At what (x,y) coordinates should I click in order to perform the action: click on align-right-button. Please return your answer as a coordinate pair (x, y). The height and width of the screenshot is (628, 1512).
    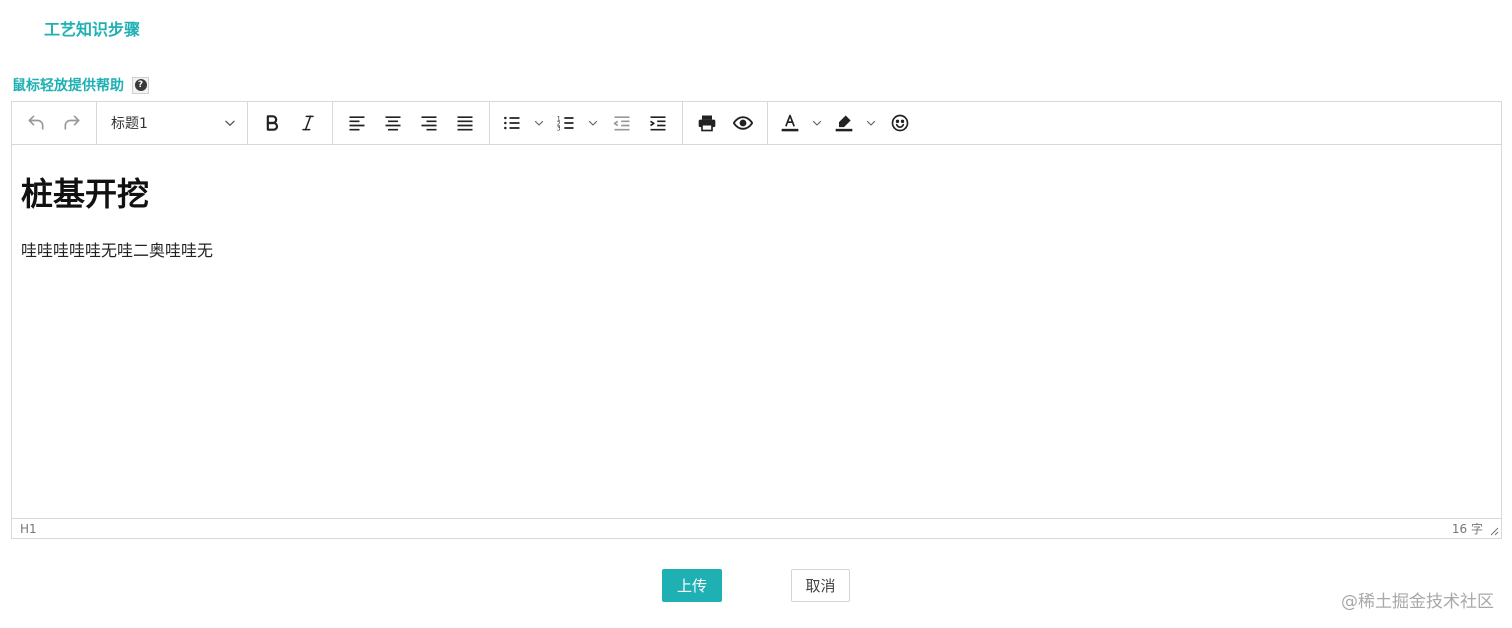
    Looking at the image, I should click on (429, 123).